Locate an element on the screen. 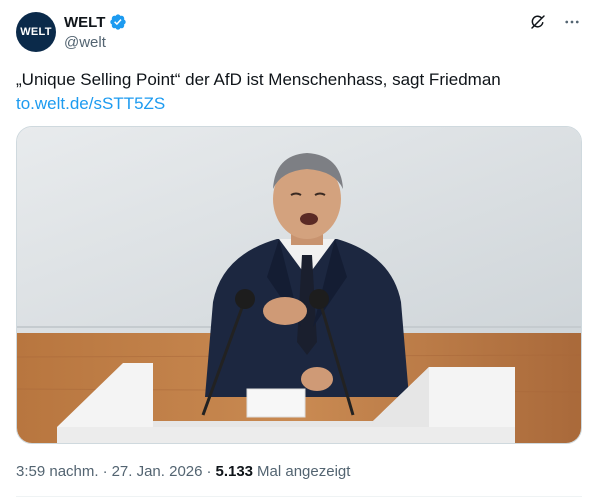 This screenshot has height=501, width=598. top-actions is located at coordinates (555, 22).